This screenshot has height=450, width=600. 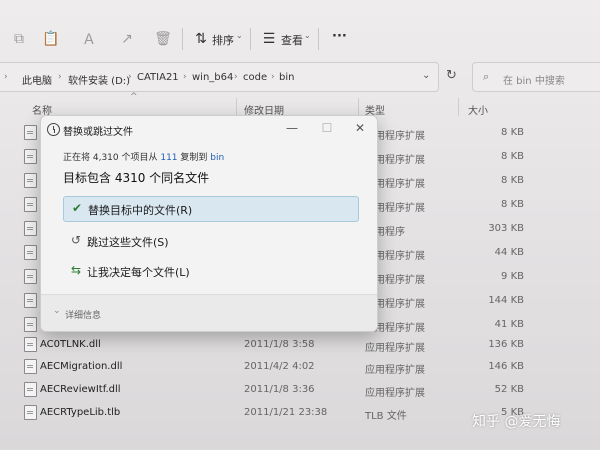 I want to click on refresh-icon: ↻, so click(x=451, y=75).